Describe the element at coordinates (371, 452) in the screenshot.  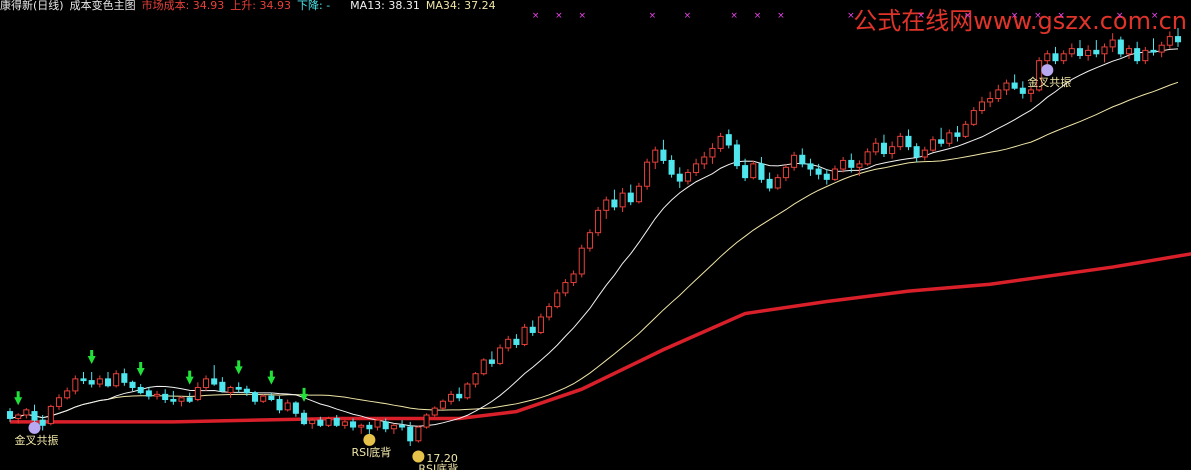
I see `signal-label: RSI底背` at that location.